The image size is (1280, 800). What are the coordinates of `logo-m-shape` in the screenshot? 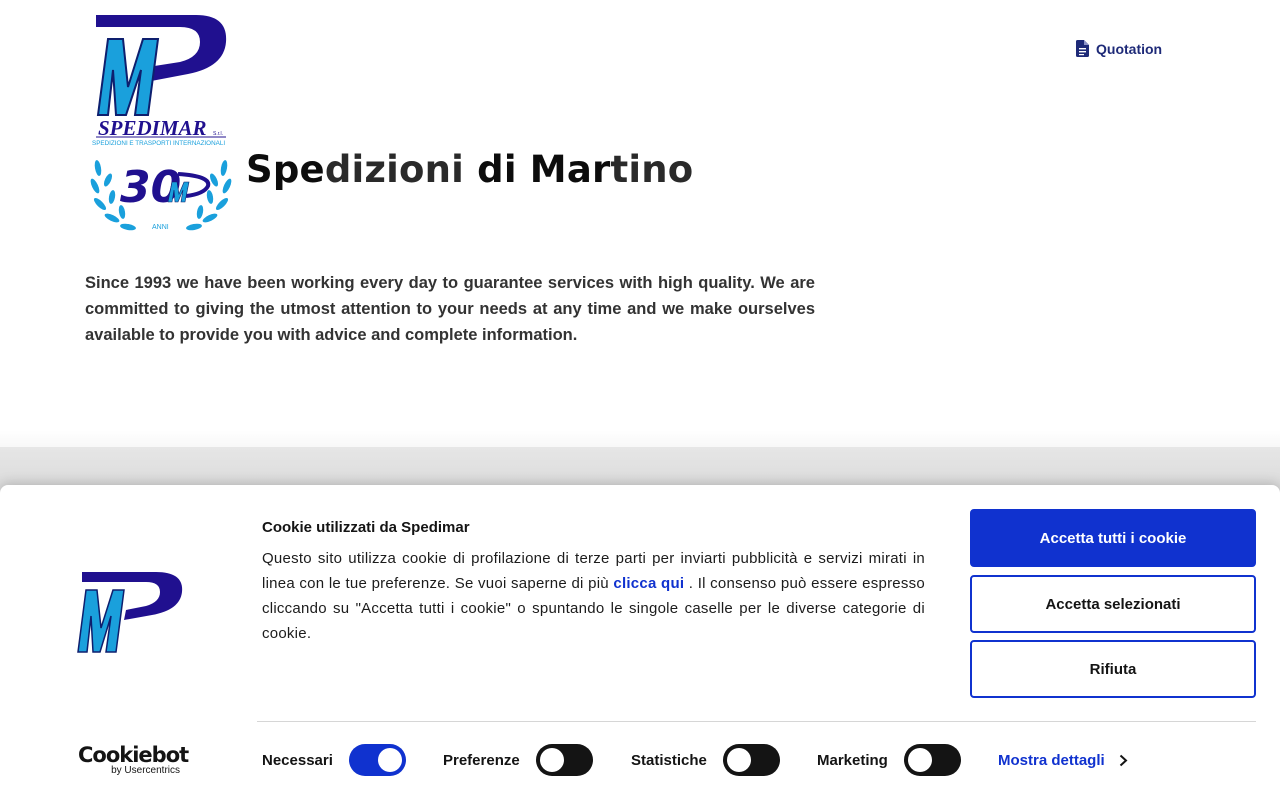 It's located at (128, 77).